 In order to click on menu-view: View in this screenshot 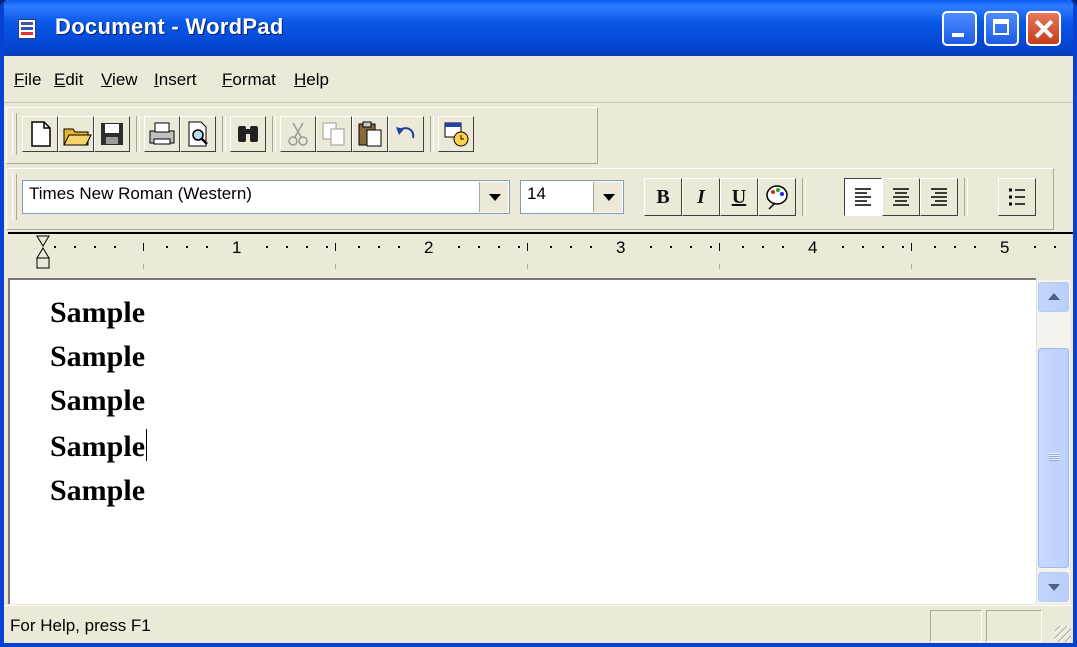, I will do `click(119, 80)`.